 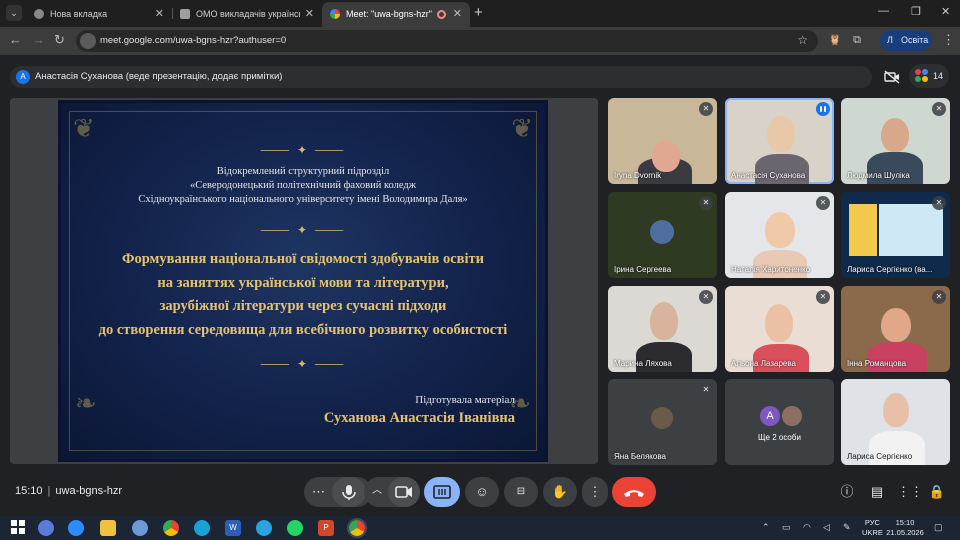 What do you see at coordinates (377, 491) in the screenshot?
I see `chevron-up-icon: ︿` at bounding box center [377, 491].